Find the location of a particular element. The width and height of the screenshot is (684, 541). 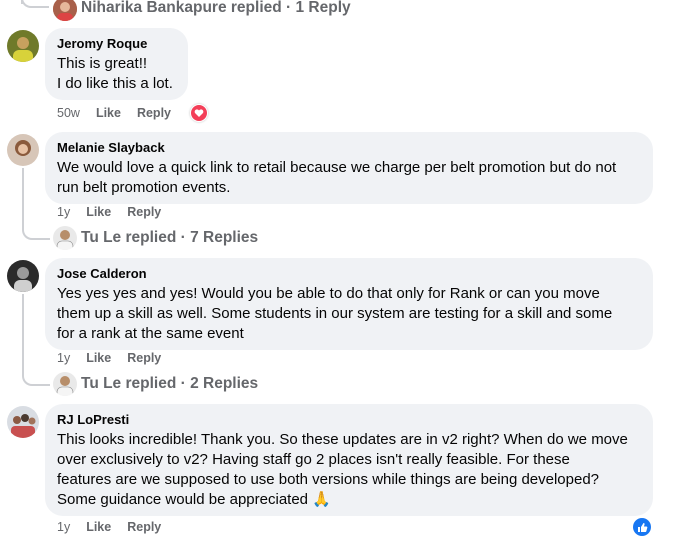

comment-actions: 50w Like Reply is located at coordinates (114, 113).